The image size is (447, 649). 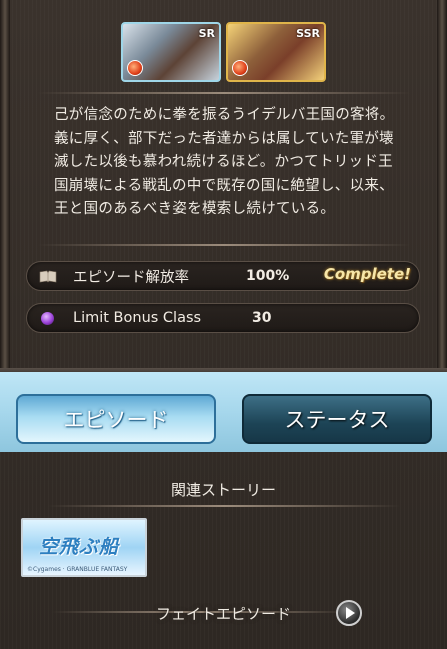 I want to click on book-icon, so click(x=48, y=276).